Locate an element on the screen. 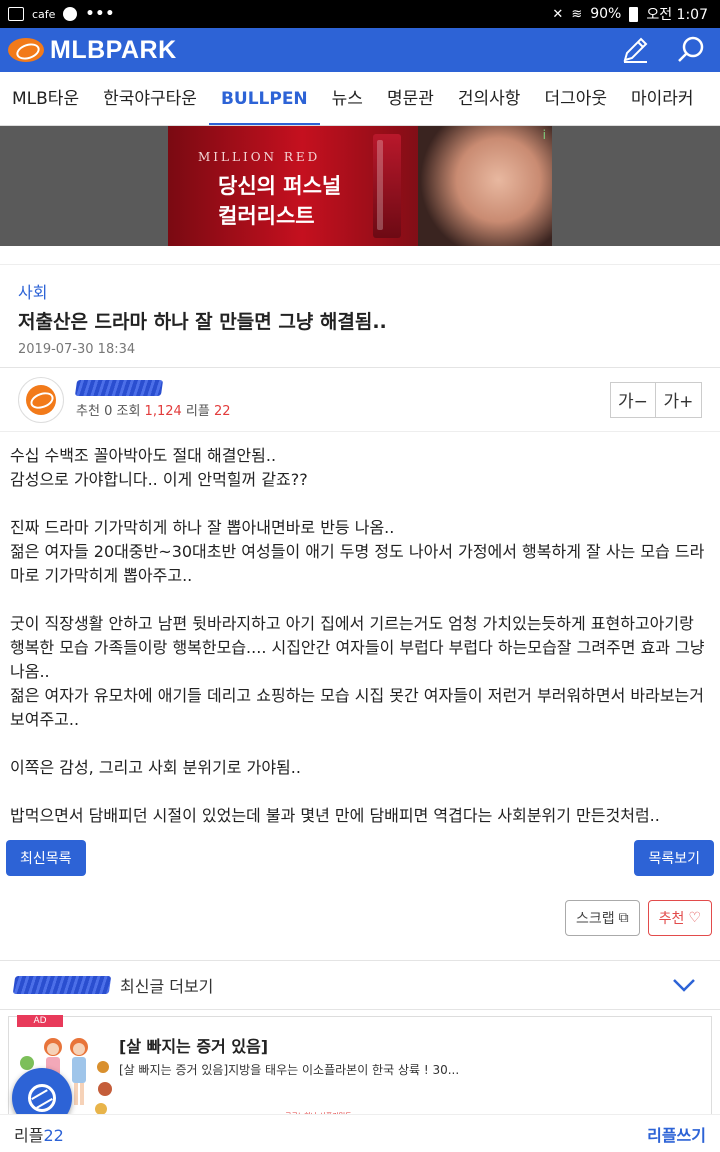 This screenshot has height=1152, width=720. views-label: 조회 is located at coordinates (128, 411).